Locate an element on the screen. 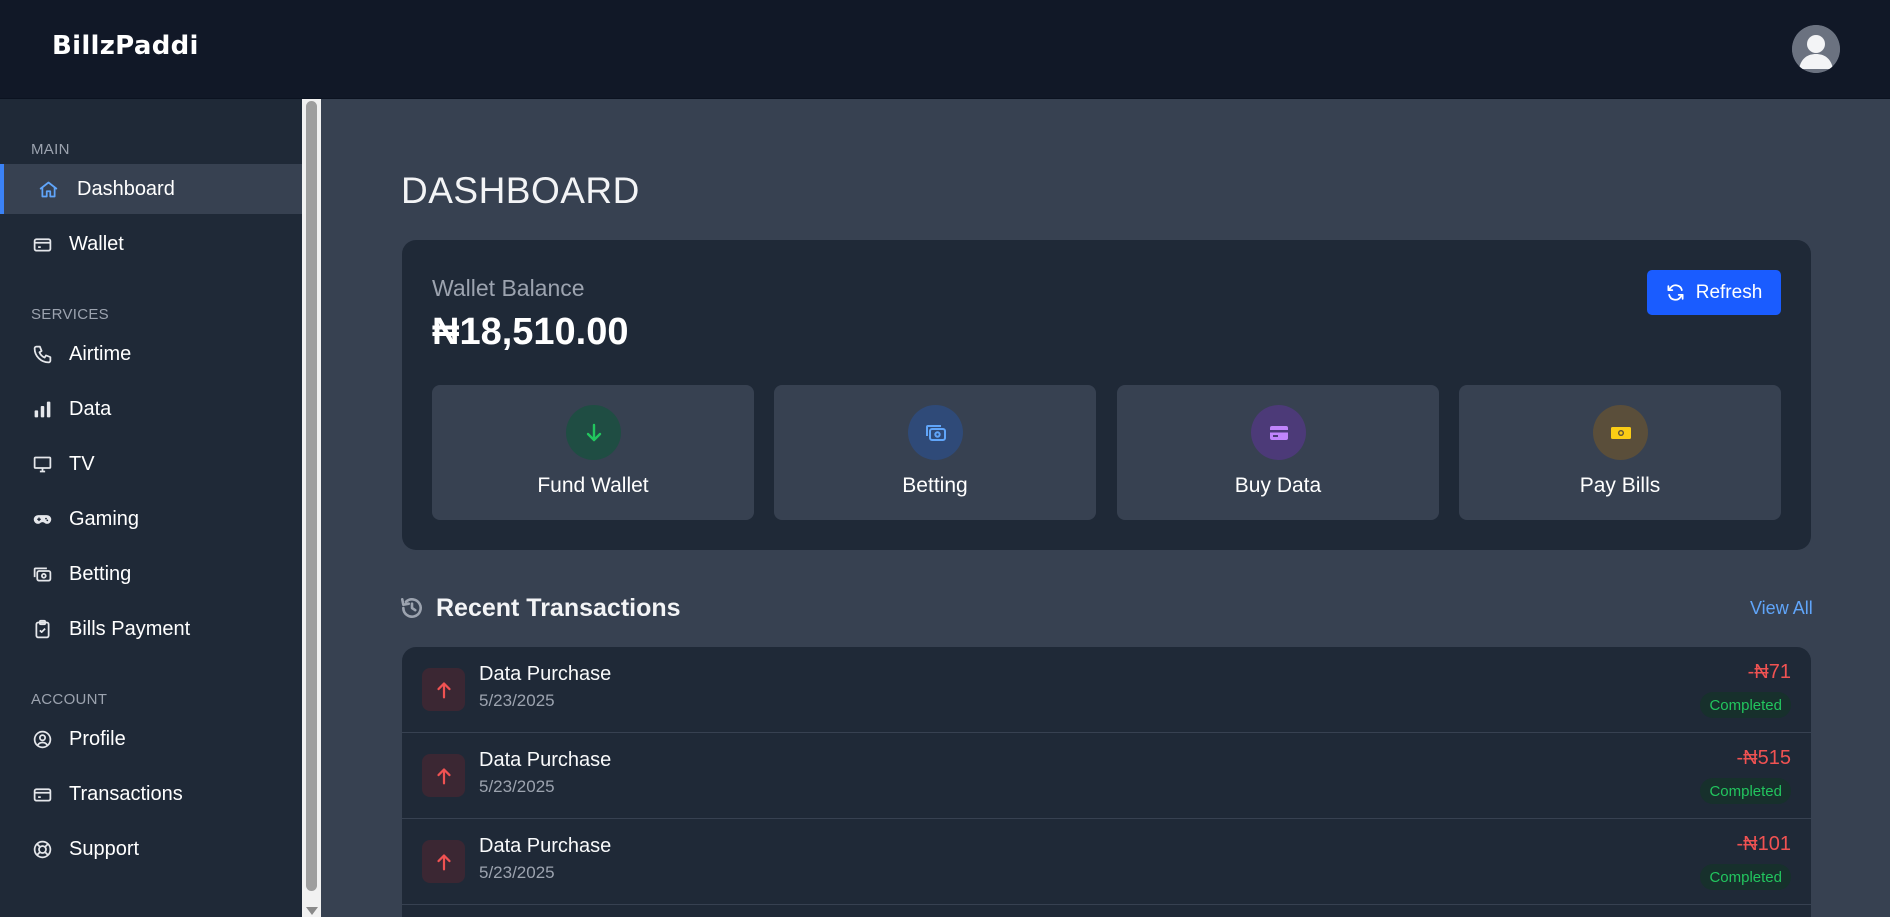 This screenshot has height=917, width=1890. action-label: Fund Wallet is located at coordinates (593, 485).